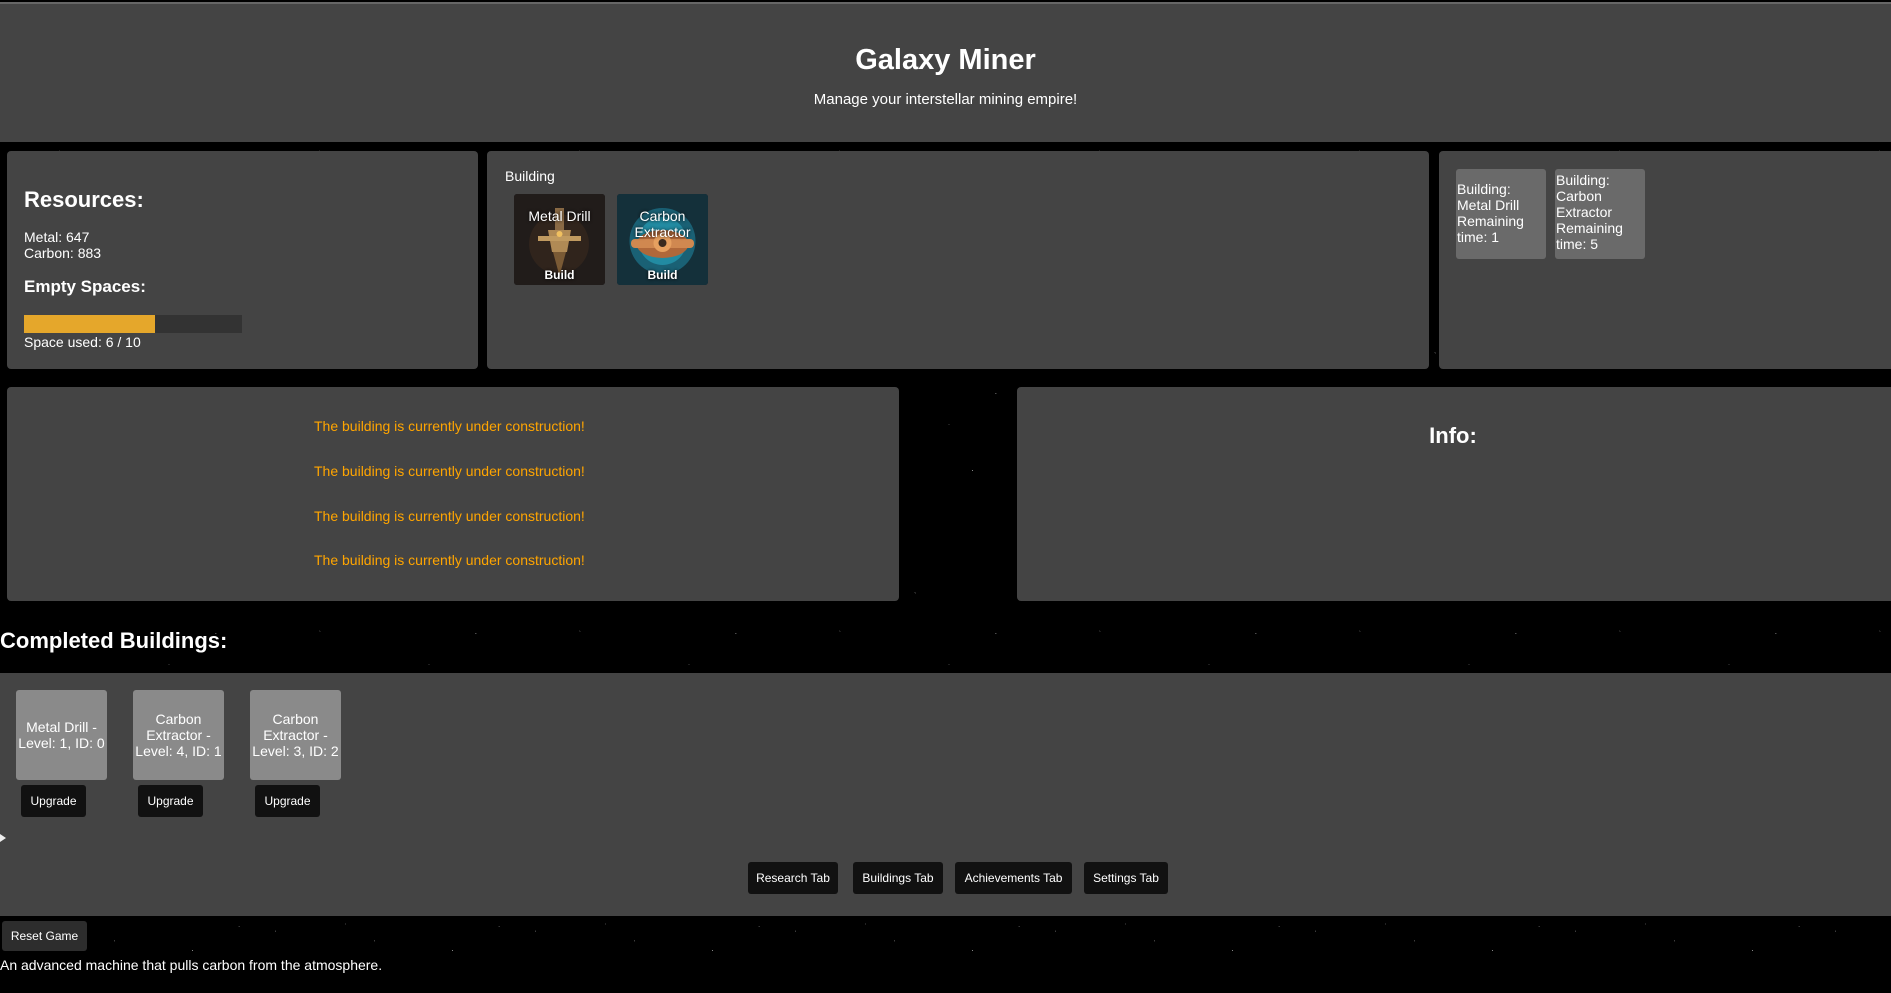 Image resolution: width=1891 pixels, height=993 pixels. Describe the element at coordinates (898, 878) in the screenshot. I see `tab-buildings: Buildings Tab` at that location.